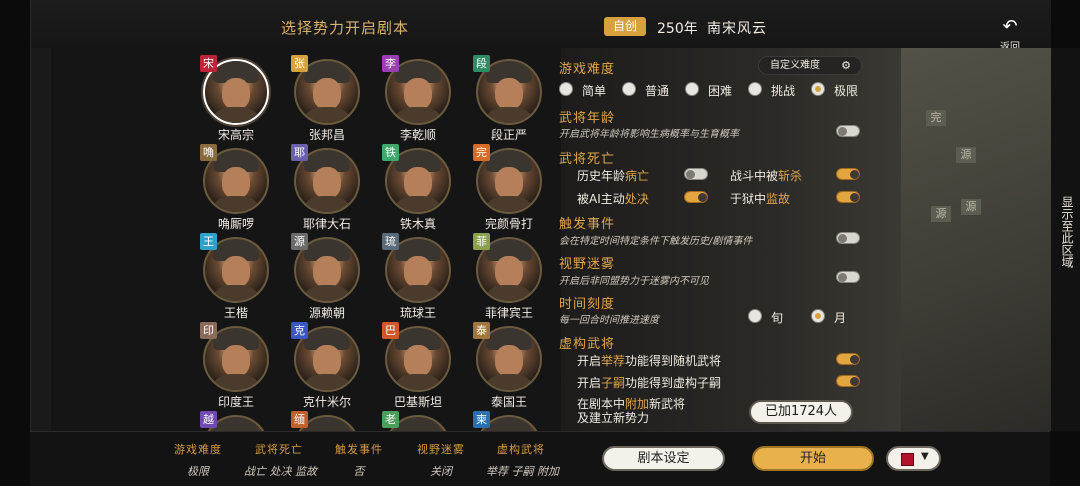 This screenshot has height=486, width=1080. What do you see at coordinates (663, 458) in the screenshot?
I see `script-settings-button: 剧本设定` at bounding box center [663, 458].